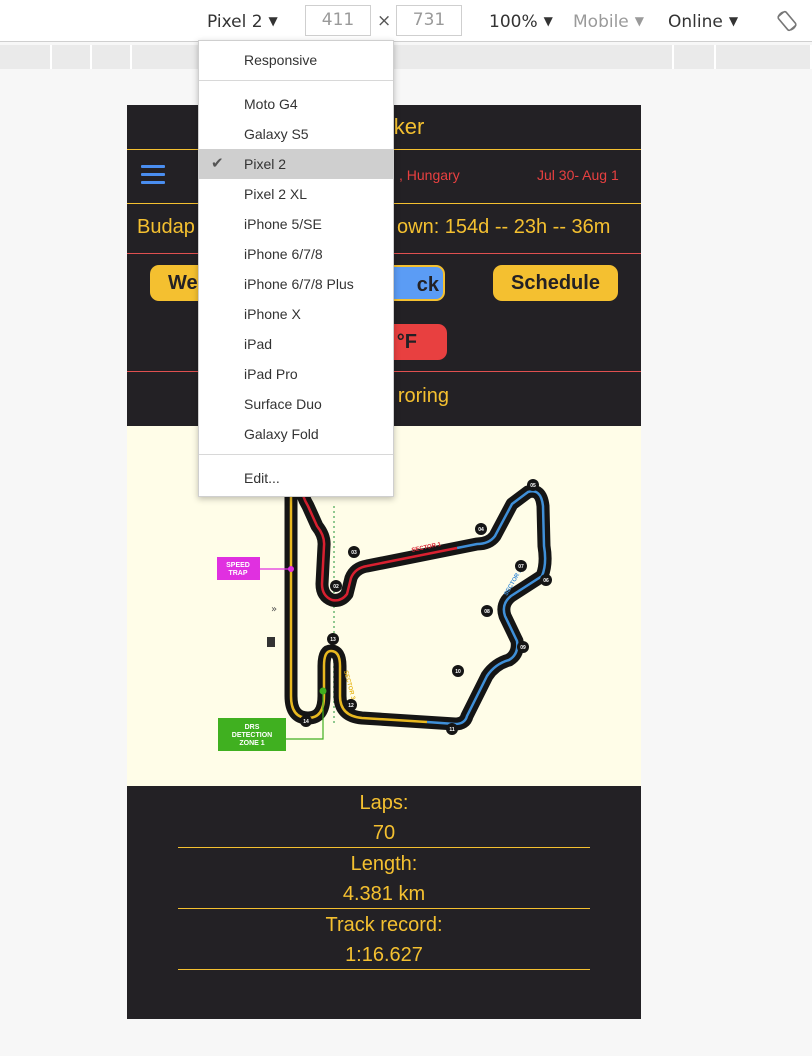  What do you see at coordinates (153, 176) in the screenshot?
I see `hamburger-menu-icon` at bounding box center [153, 176].